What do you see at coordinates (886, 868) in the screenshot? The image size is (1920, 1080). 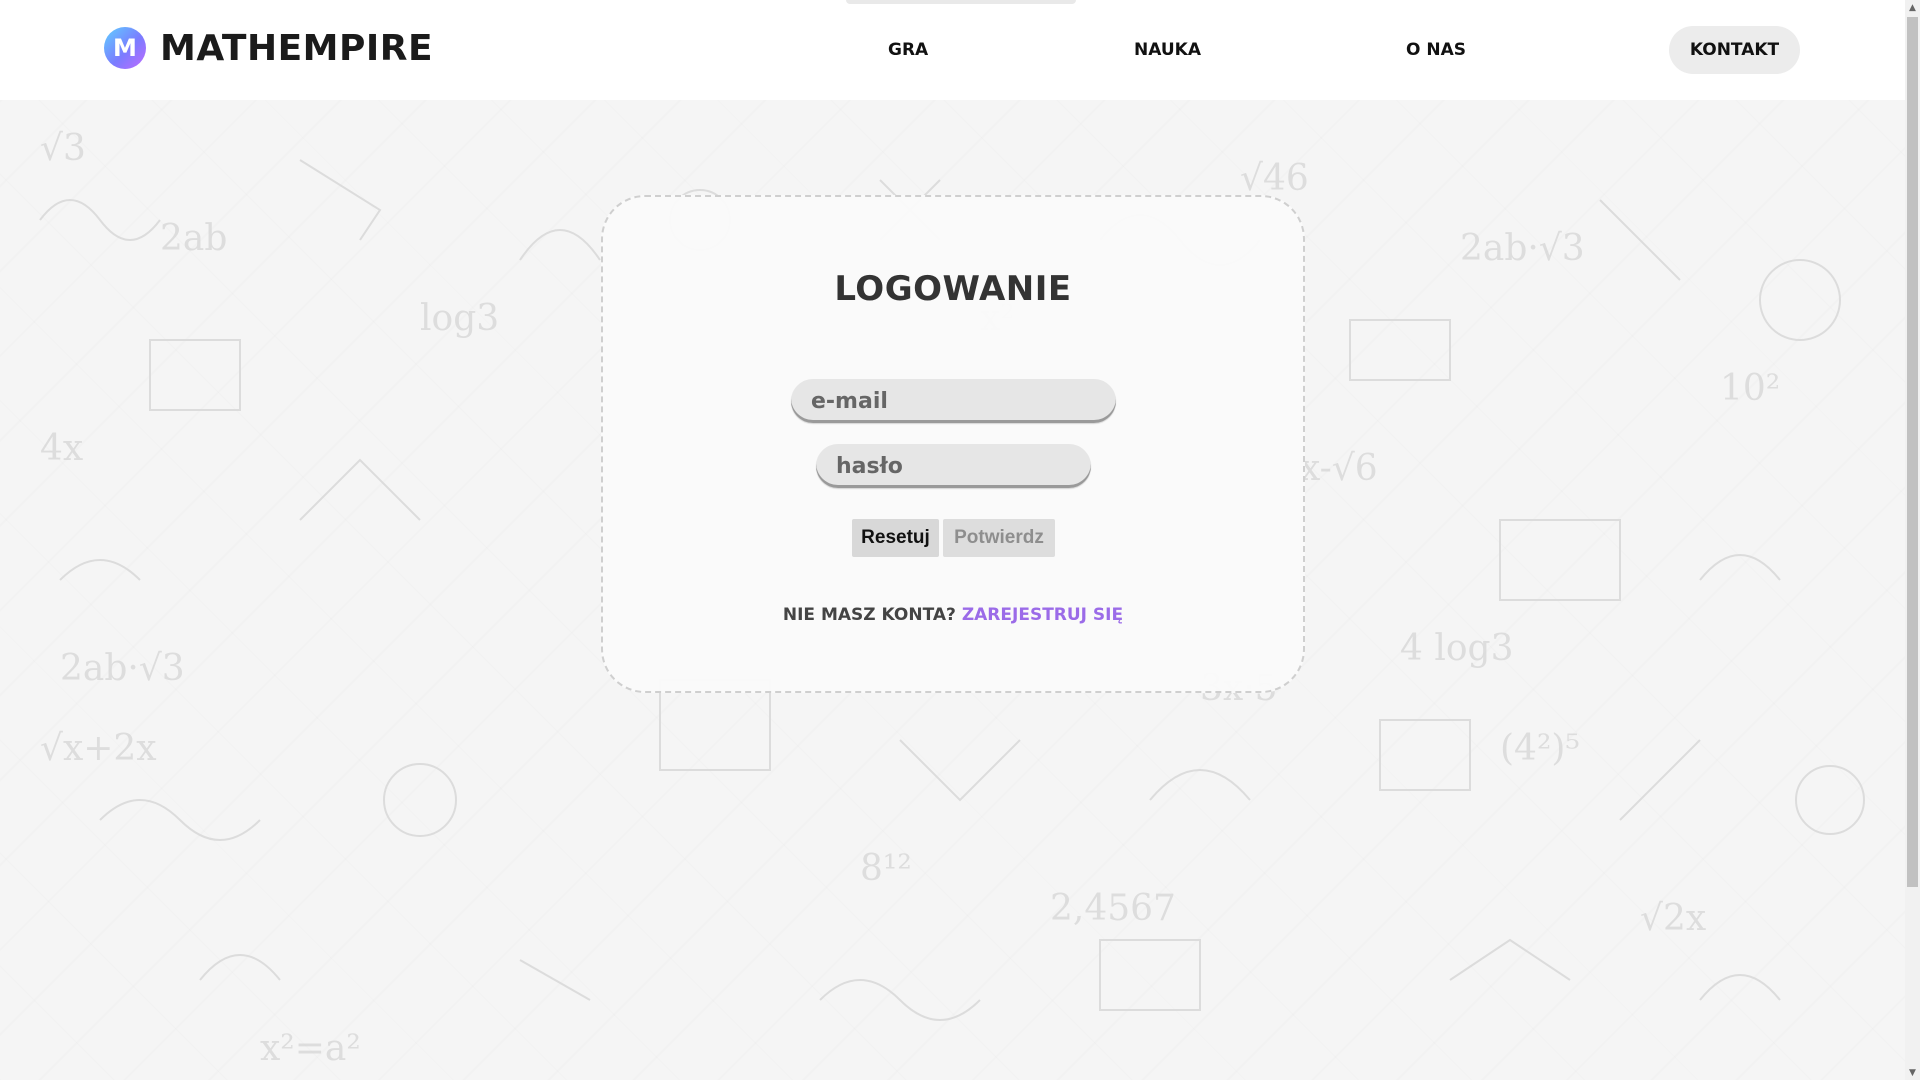 I see `svg-text: 8¹²` at bounding box center [886, 868].